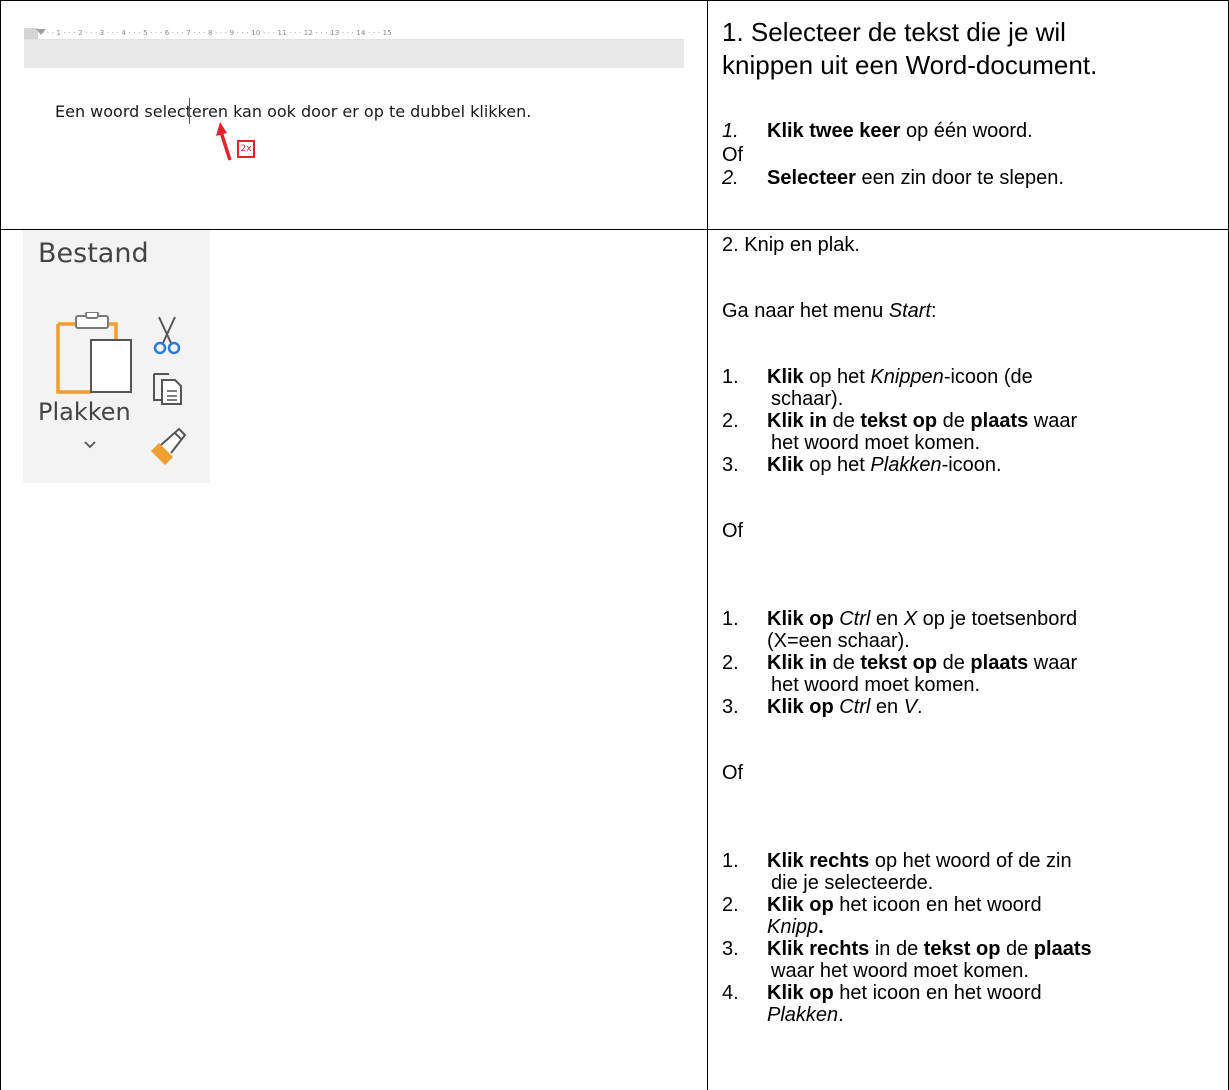  What do you see at coordinates (84, 412) in the screenshot?
I see `paste-label: Plakken` at bounding box center [84, 412].